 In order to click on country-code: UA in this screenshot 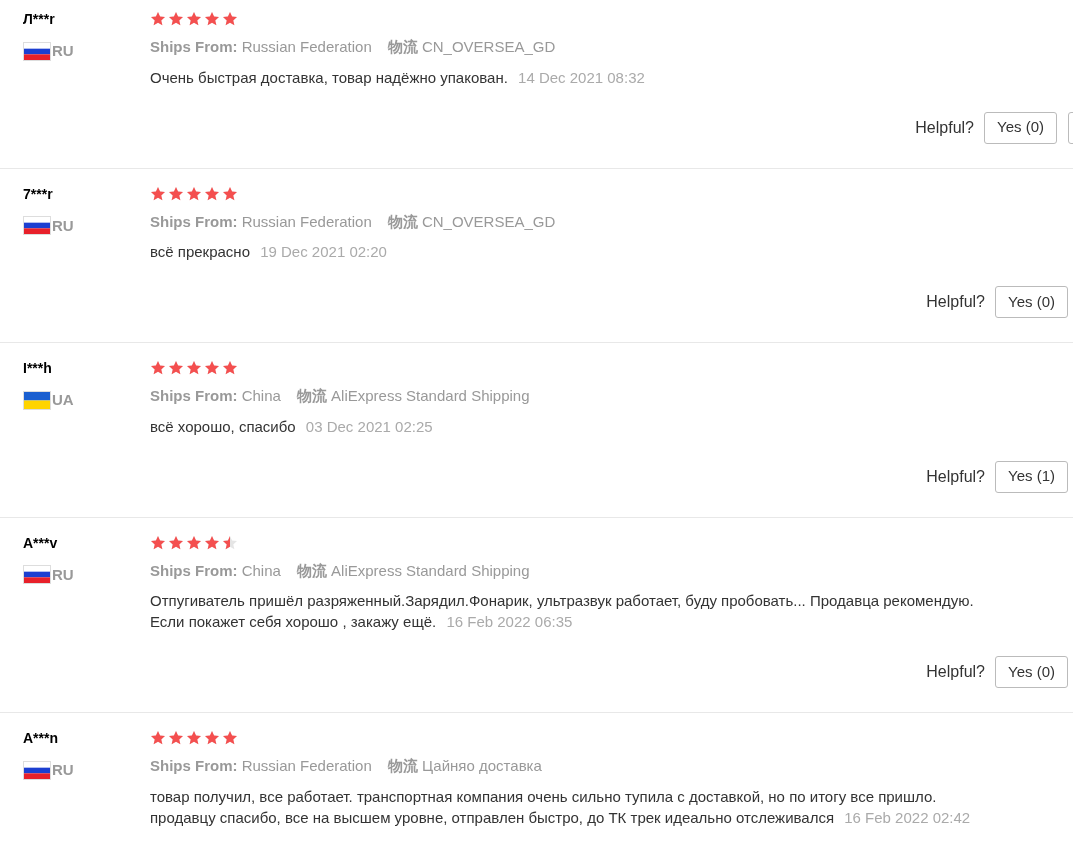, I will do `click(63, 400)`.